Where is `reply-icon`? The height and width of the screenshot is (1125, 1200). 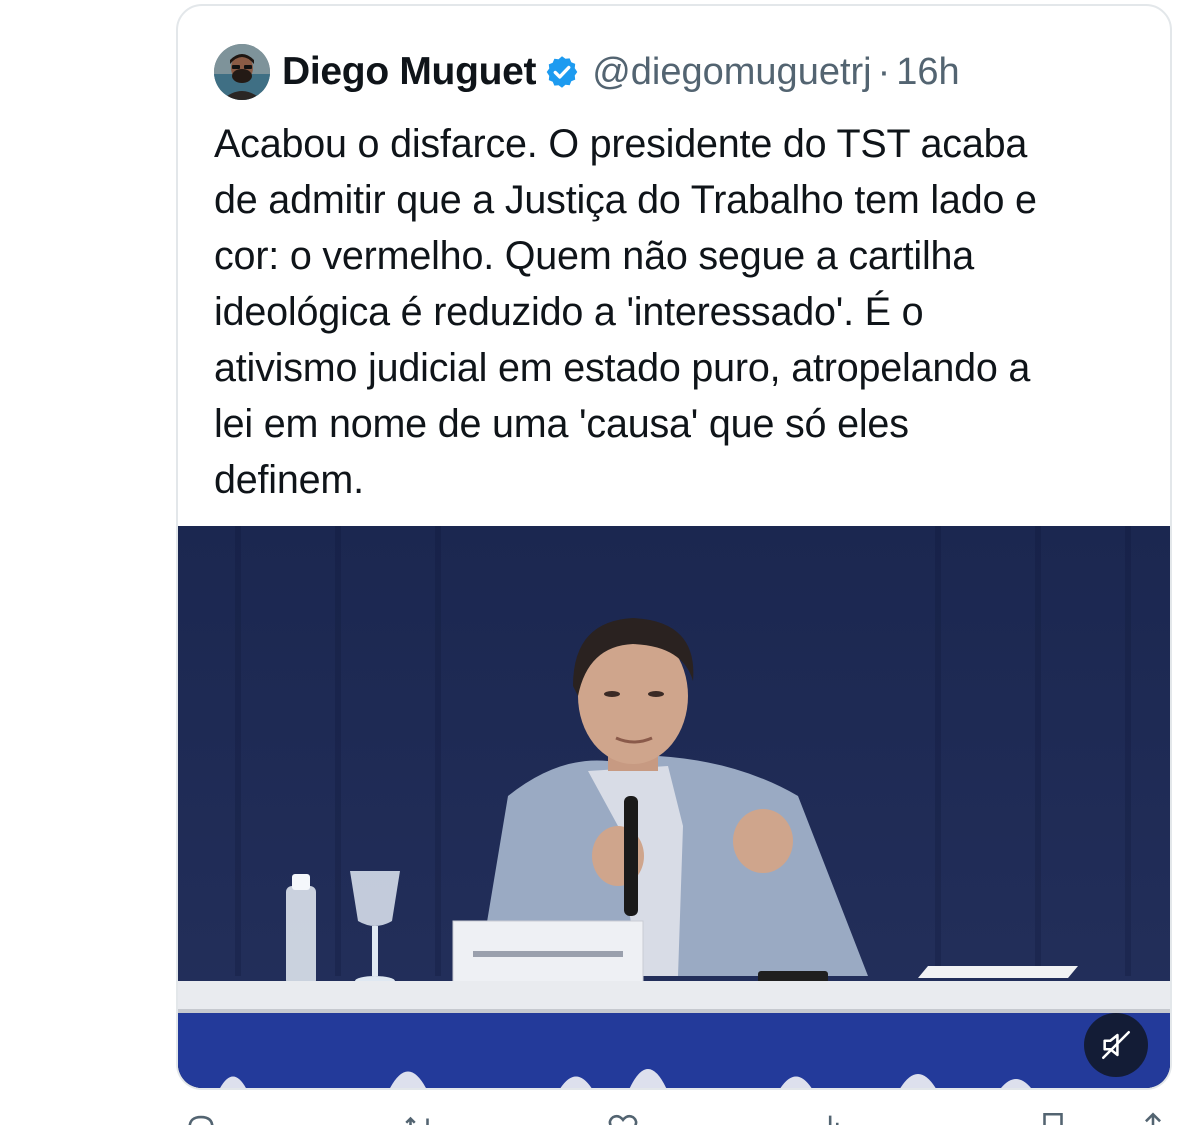
reply-icon is located at coordinates (201, 1117).